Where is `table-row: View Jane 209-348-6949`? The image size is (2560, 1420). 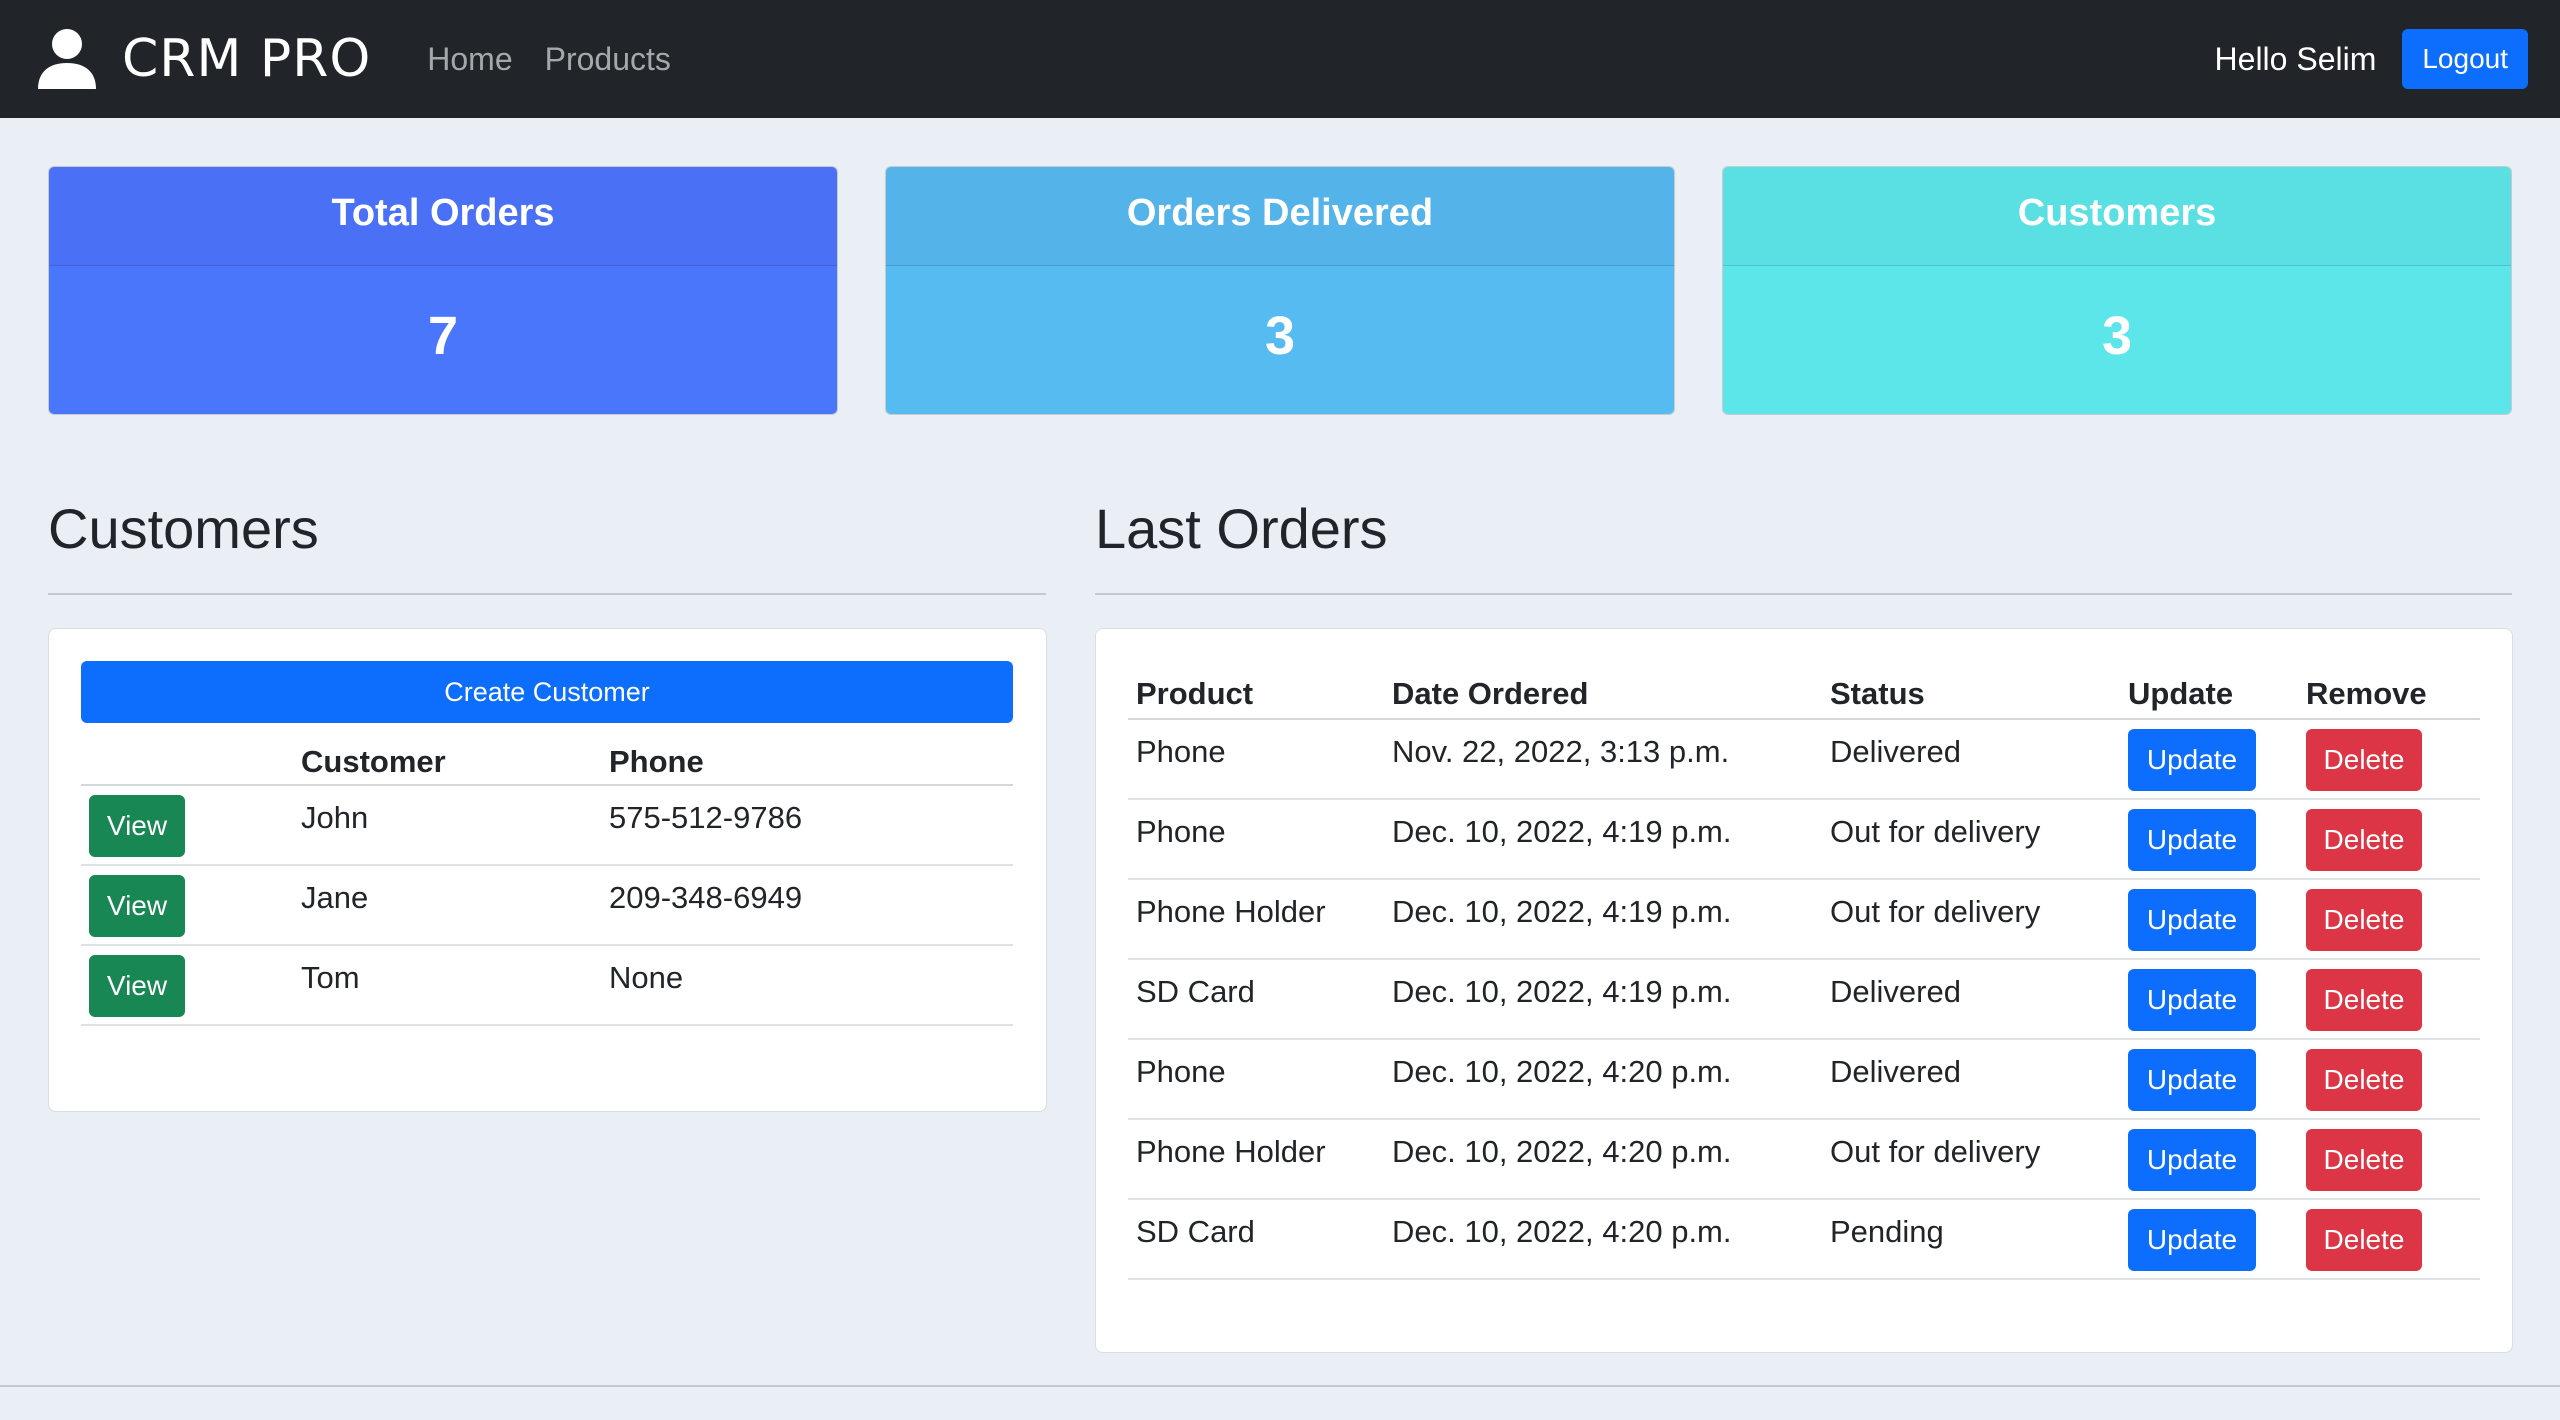
table-row: View Jane 209-348-6949 is located at coordinates (547, 905).